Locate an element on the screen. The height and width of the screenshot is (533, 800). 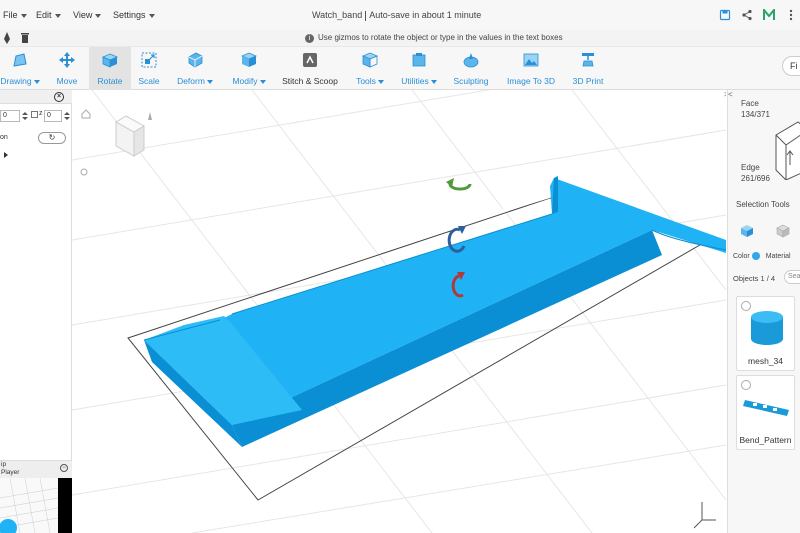
document-title: Watch_band Auto-save in about 1 minute is located at coordinates (396, 15).